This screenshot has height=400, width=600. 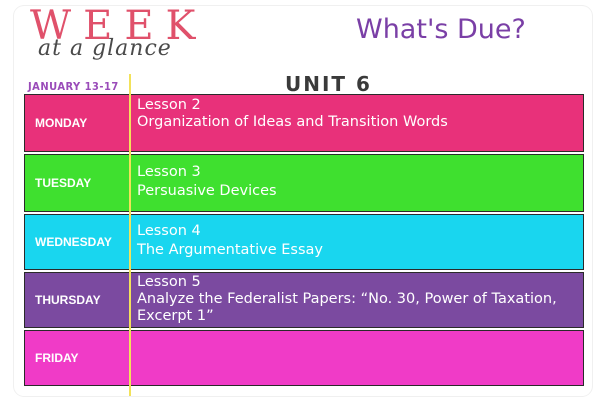 What do you see at coordinates (130, 235) in the screenshot?
I see `column-divider` at bounding box center [130, 235].